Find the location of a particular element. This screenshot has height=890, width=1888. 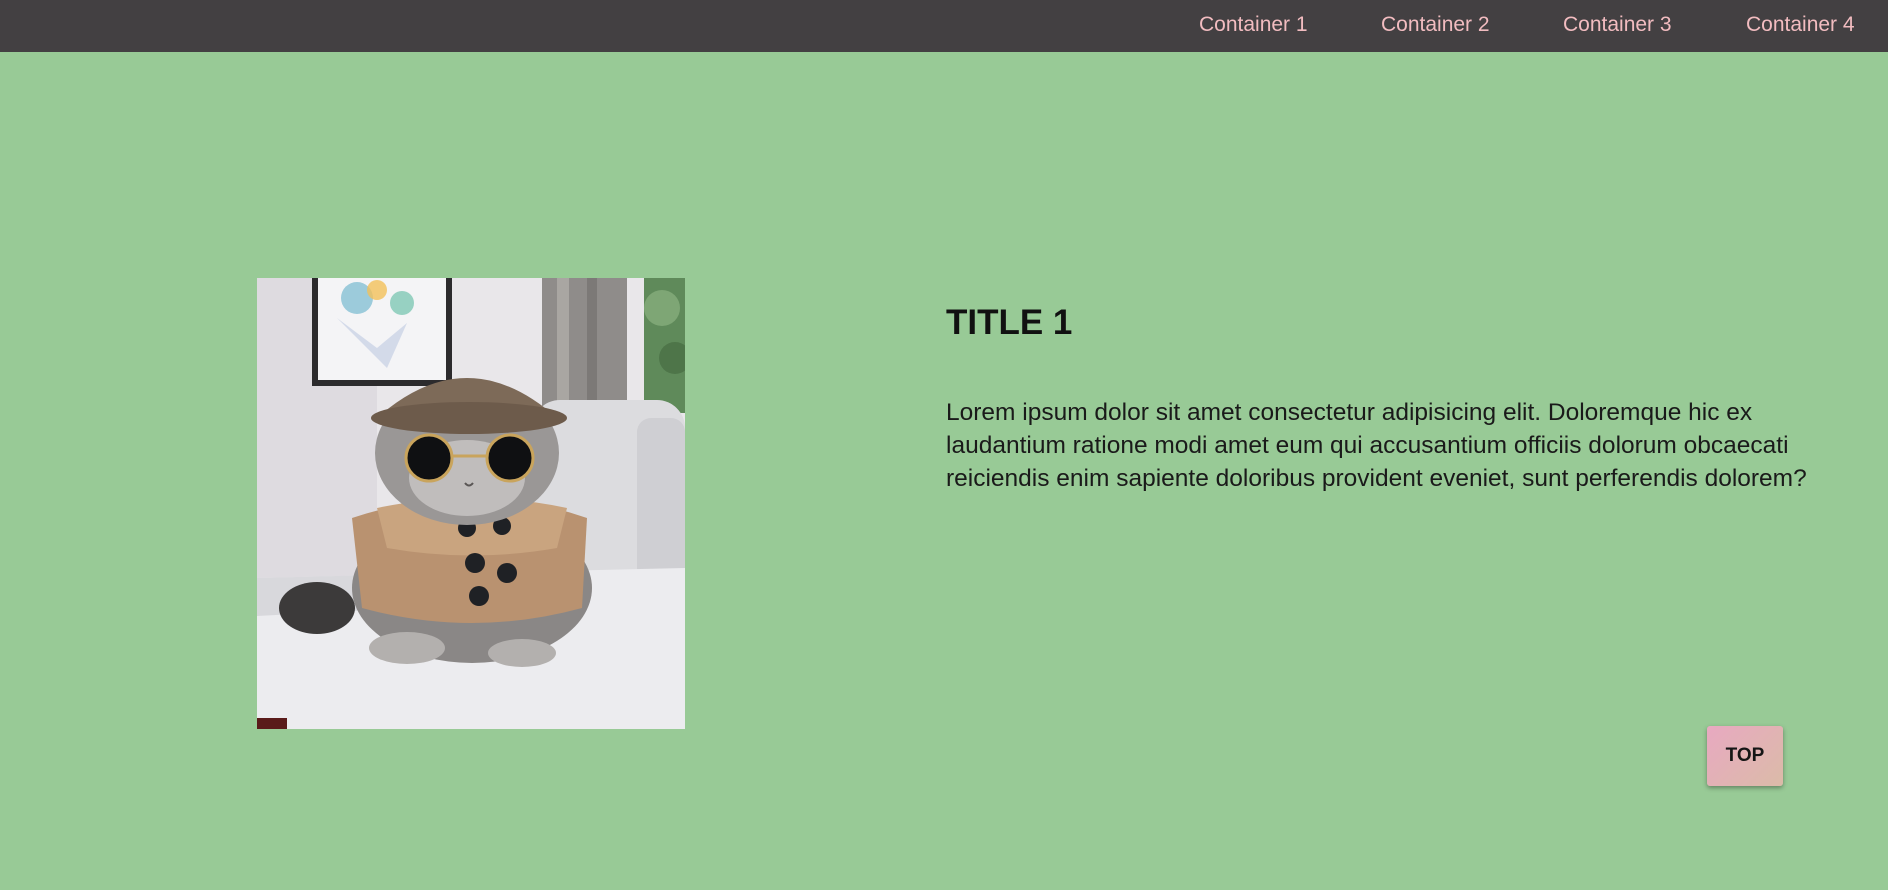

nav-link-container-4: Container 4 is located at coordinates (1800, 25).